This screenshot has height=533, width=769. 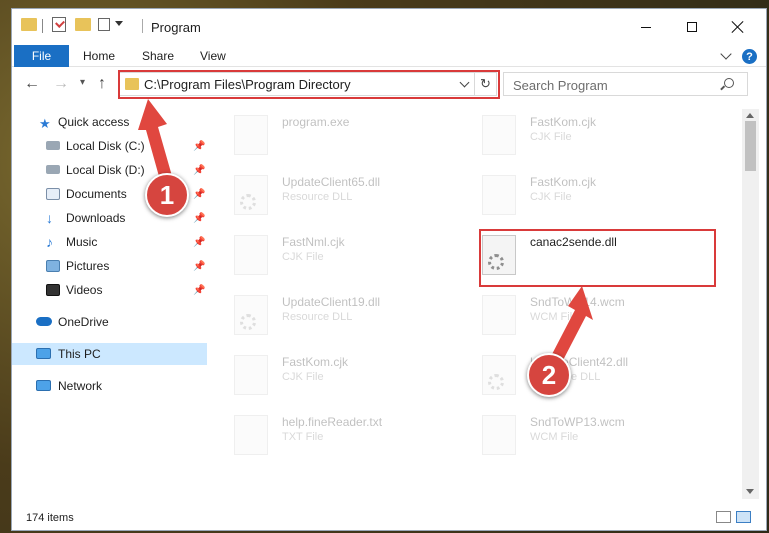 I want to click on up-button: ↑, so click(x=102, y=84).